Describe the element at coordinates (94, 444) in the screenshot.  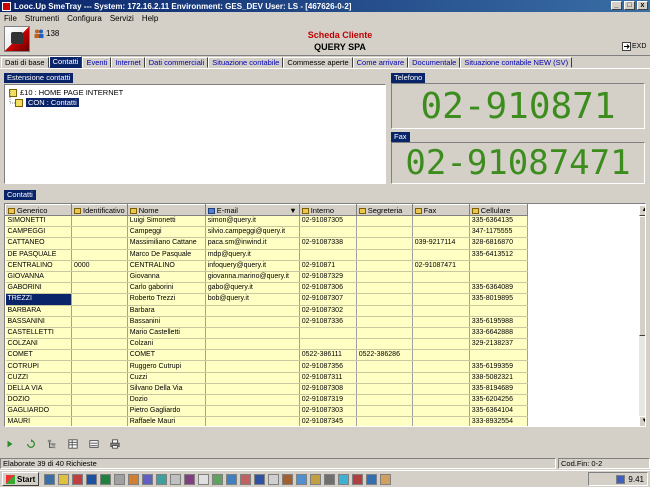
I see `form-view-icon` at that location.